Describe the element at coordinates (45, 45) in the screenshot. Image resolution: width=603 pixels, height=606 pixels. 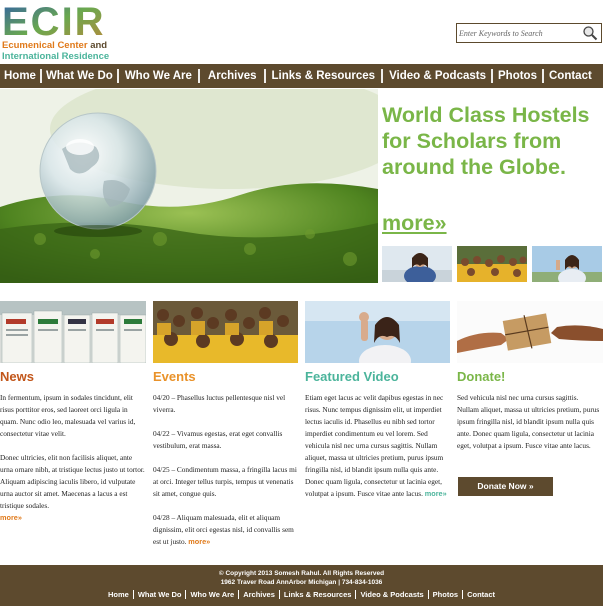
I see `logo-tagline-1a: Ecumenical Center` at that location.